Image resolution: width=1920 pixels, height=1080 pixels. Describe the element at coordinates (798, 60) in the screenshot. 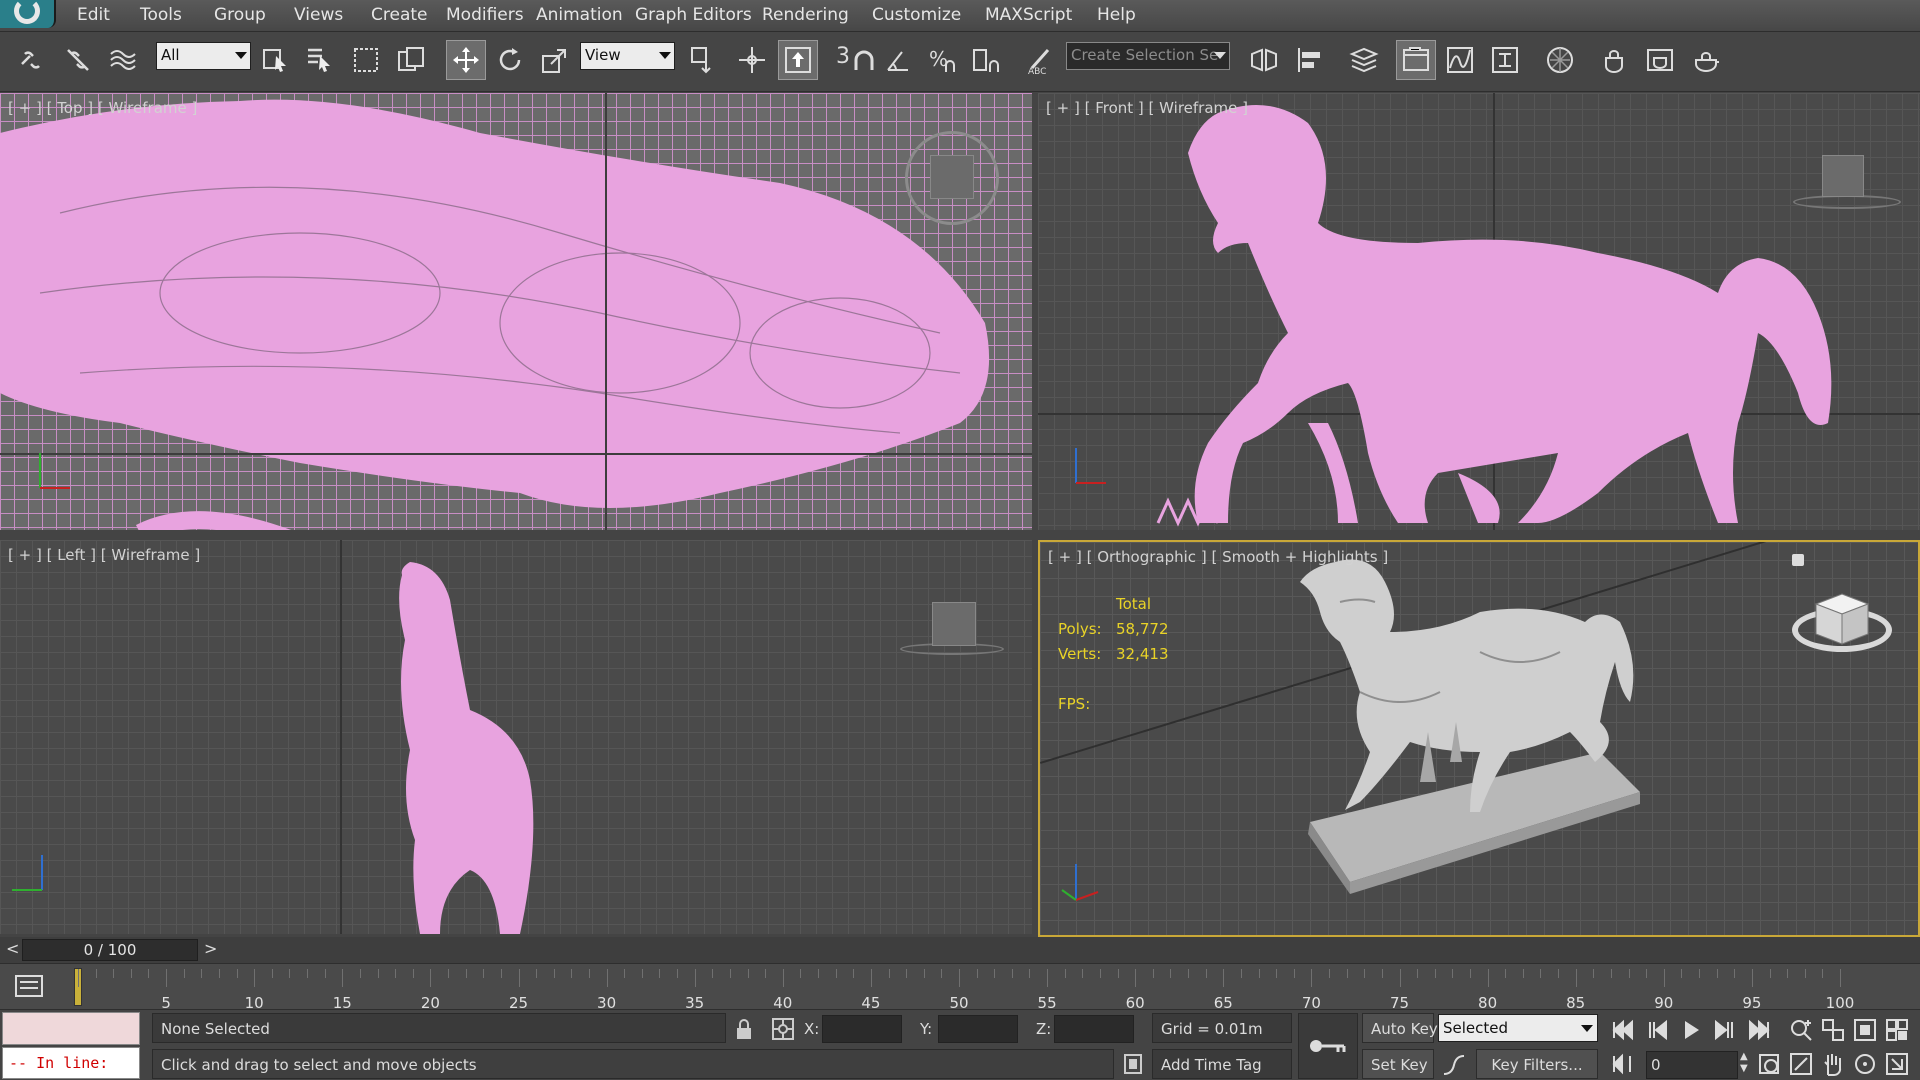

I see `keyboard-shortcut-icon` at that location.